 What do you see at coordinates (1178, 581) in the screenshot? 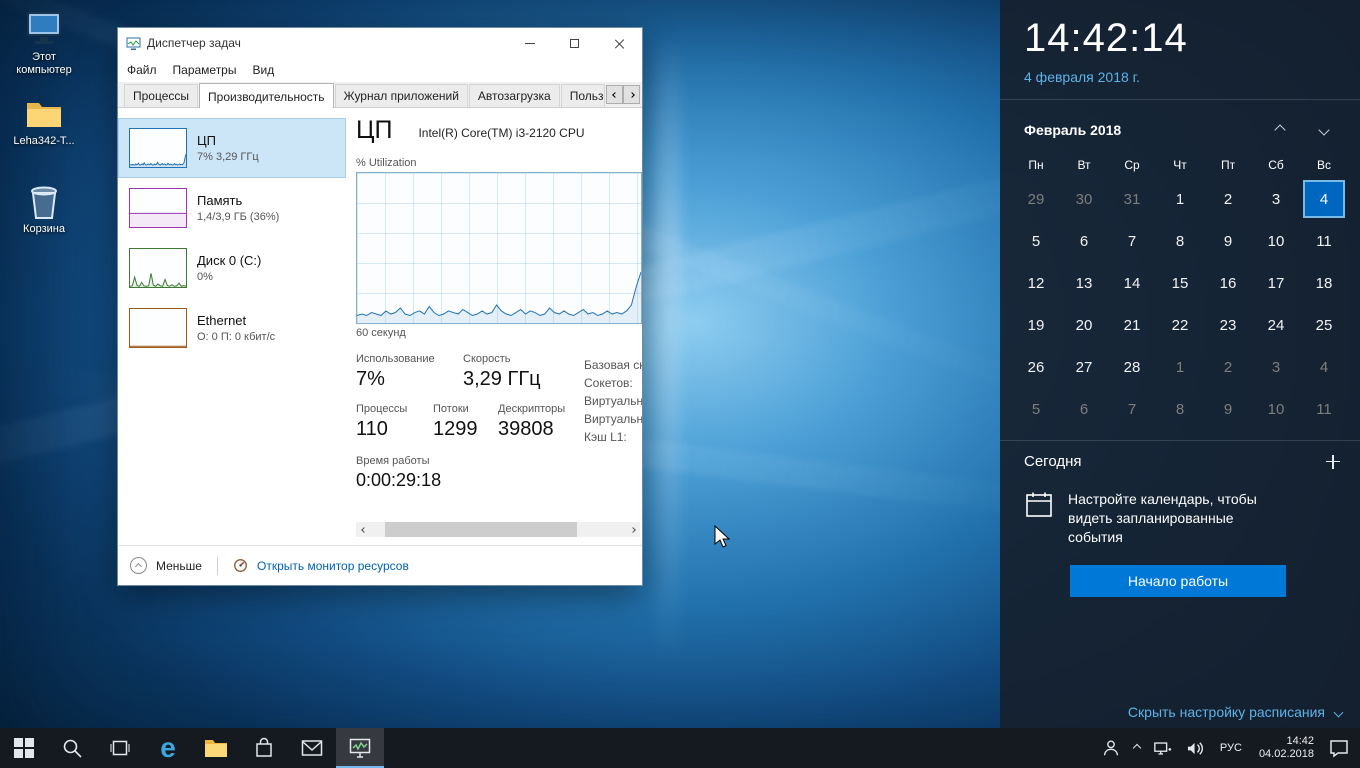
I see `get-started-button: Начало работы` at bounding box center [1178, 581].